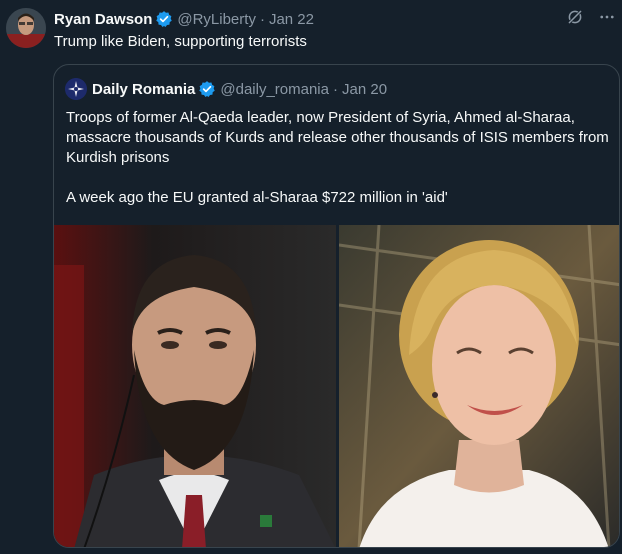  What do you see at coordinates (364, 89) in the screenshot?
I see `quote-timestamp: Jan 20` at bounding box center [364, 89].